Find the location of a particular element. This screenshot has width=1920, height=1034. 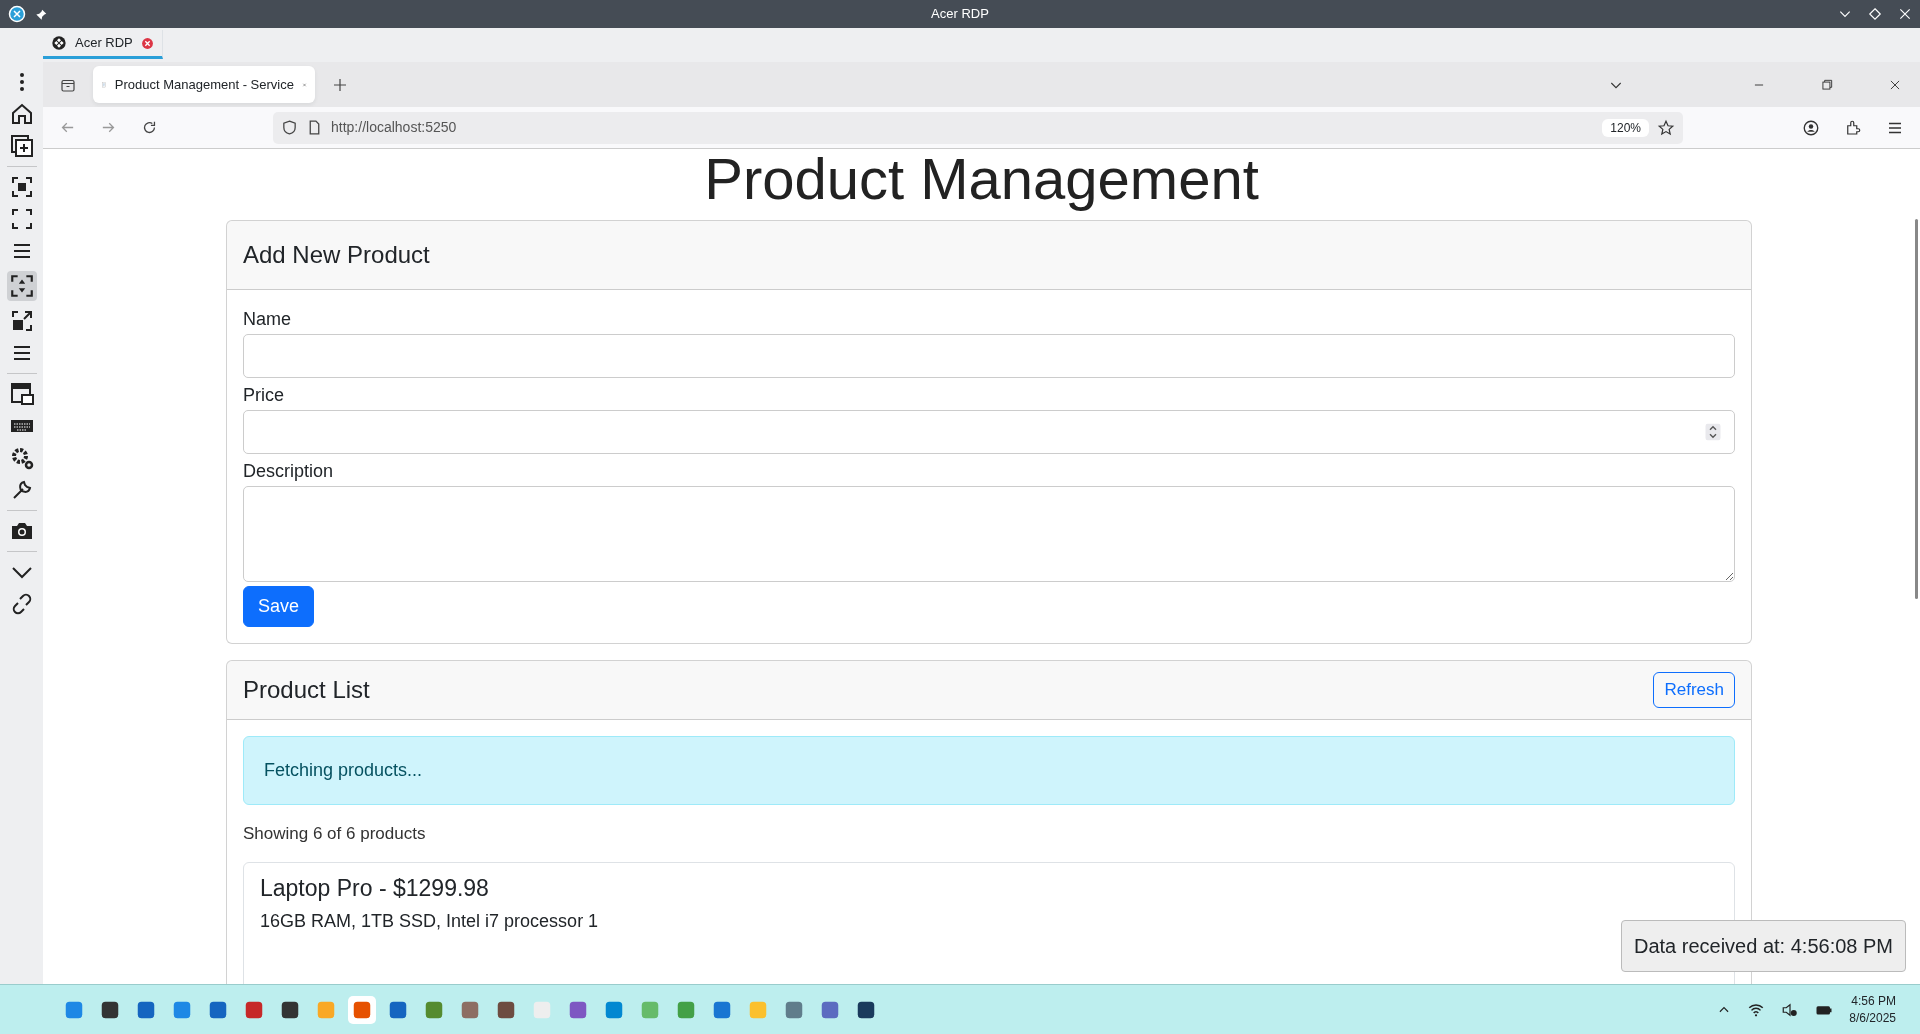

maximize-icon is located at coordinates (1827, 84).